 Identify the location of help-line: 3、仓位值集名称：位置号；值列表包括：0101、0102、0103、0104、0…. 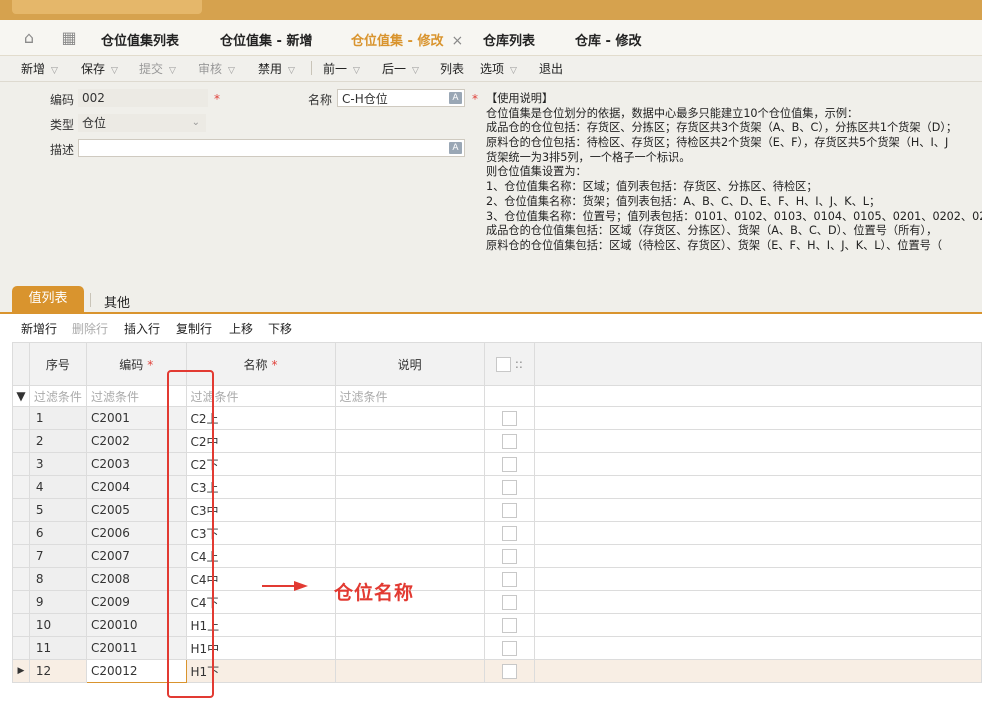
(734, 216).